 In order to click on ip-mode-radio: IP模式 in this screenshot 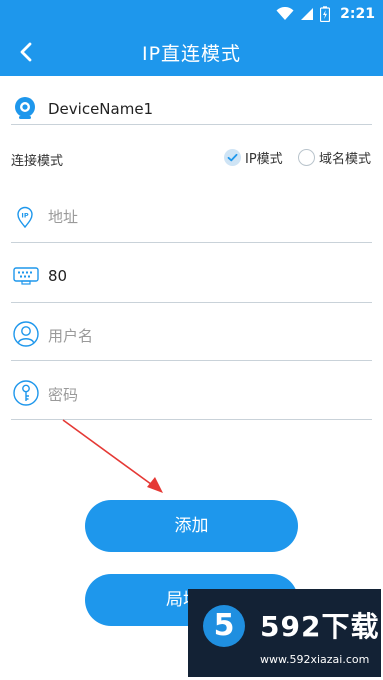, I will do `click(253, 157)`.